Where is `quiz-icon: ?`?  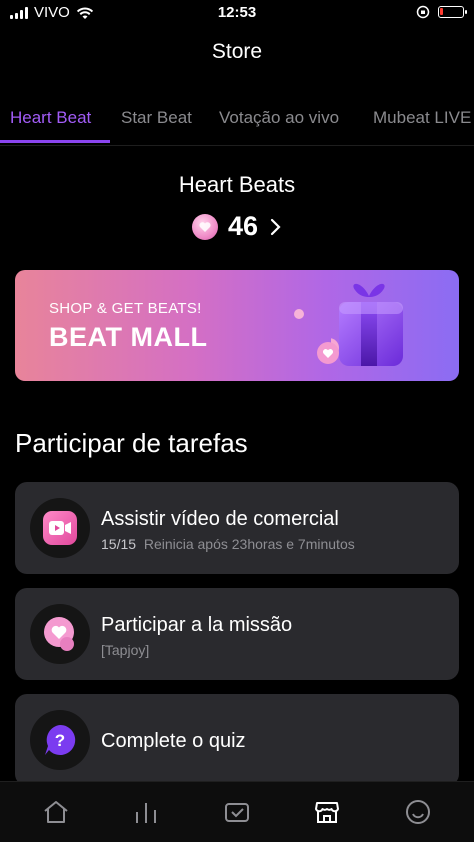 quiz-icon: ? is located at coordinates (60, 739).